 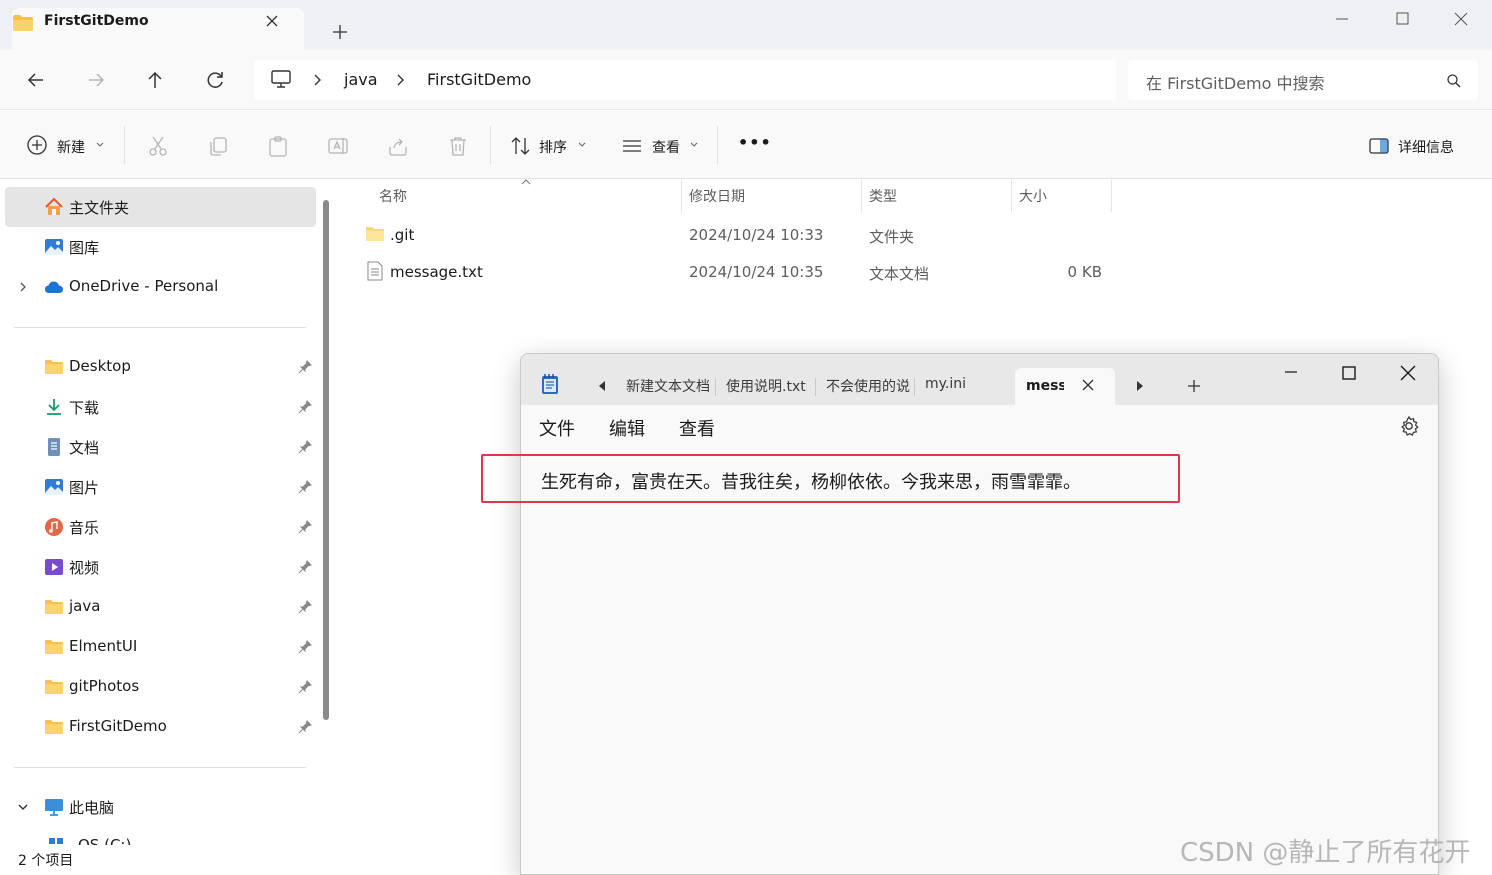 What do you see at coordinates (71, 147) in the screenshot?
I see `new-button: 新建` at bounding box center [71, 147].